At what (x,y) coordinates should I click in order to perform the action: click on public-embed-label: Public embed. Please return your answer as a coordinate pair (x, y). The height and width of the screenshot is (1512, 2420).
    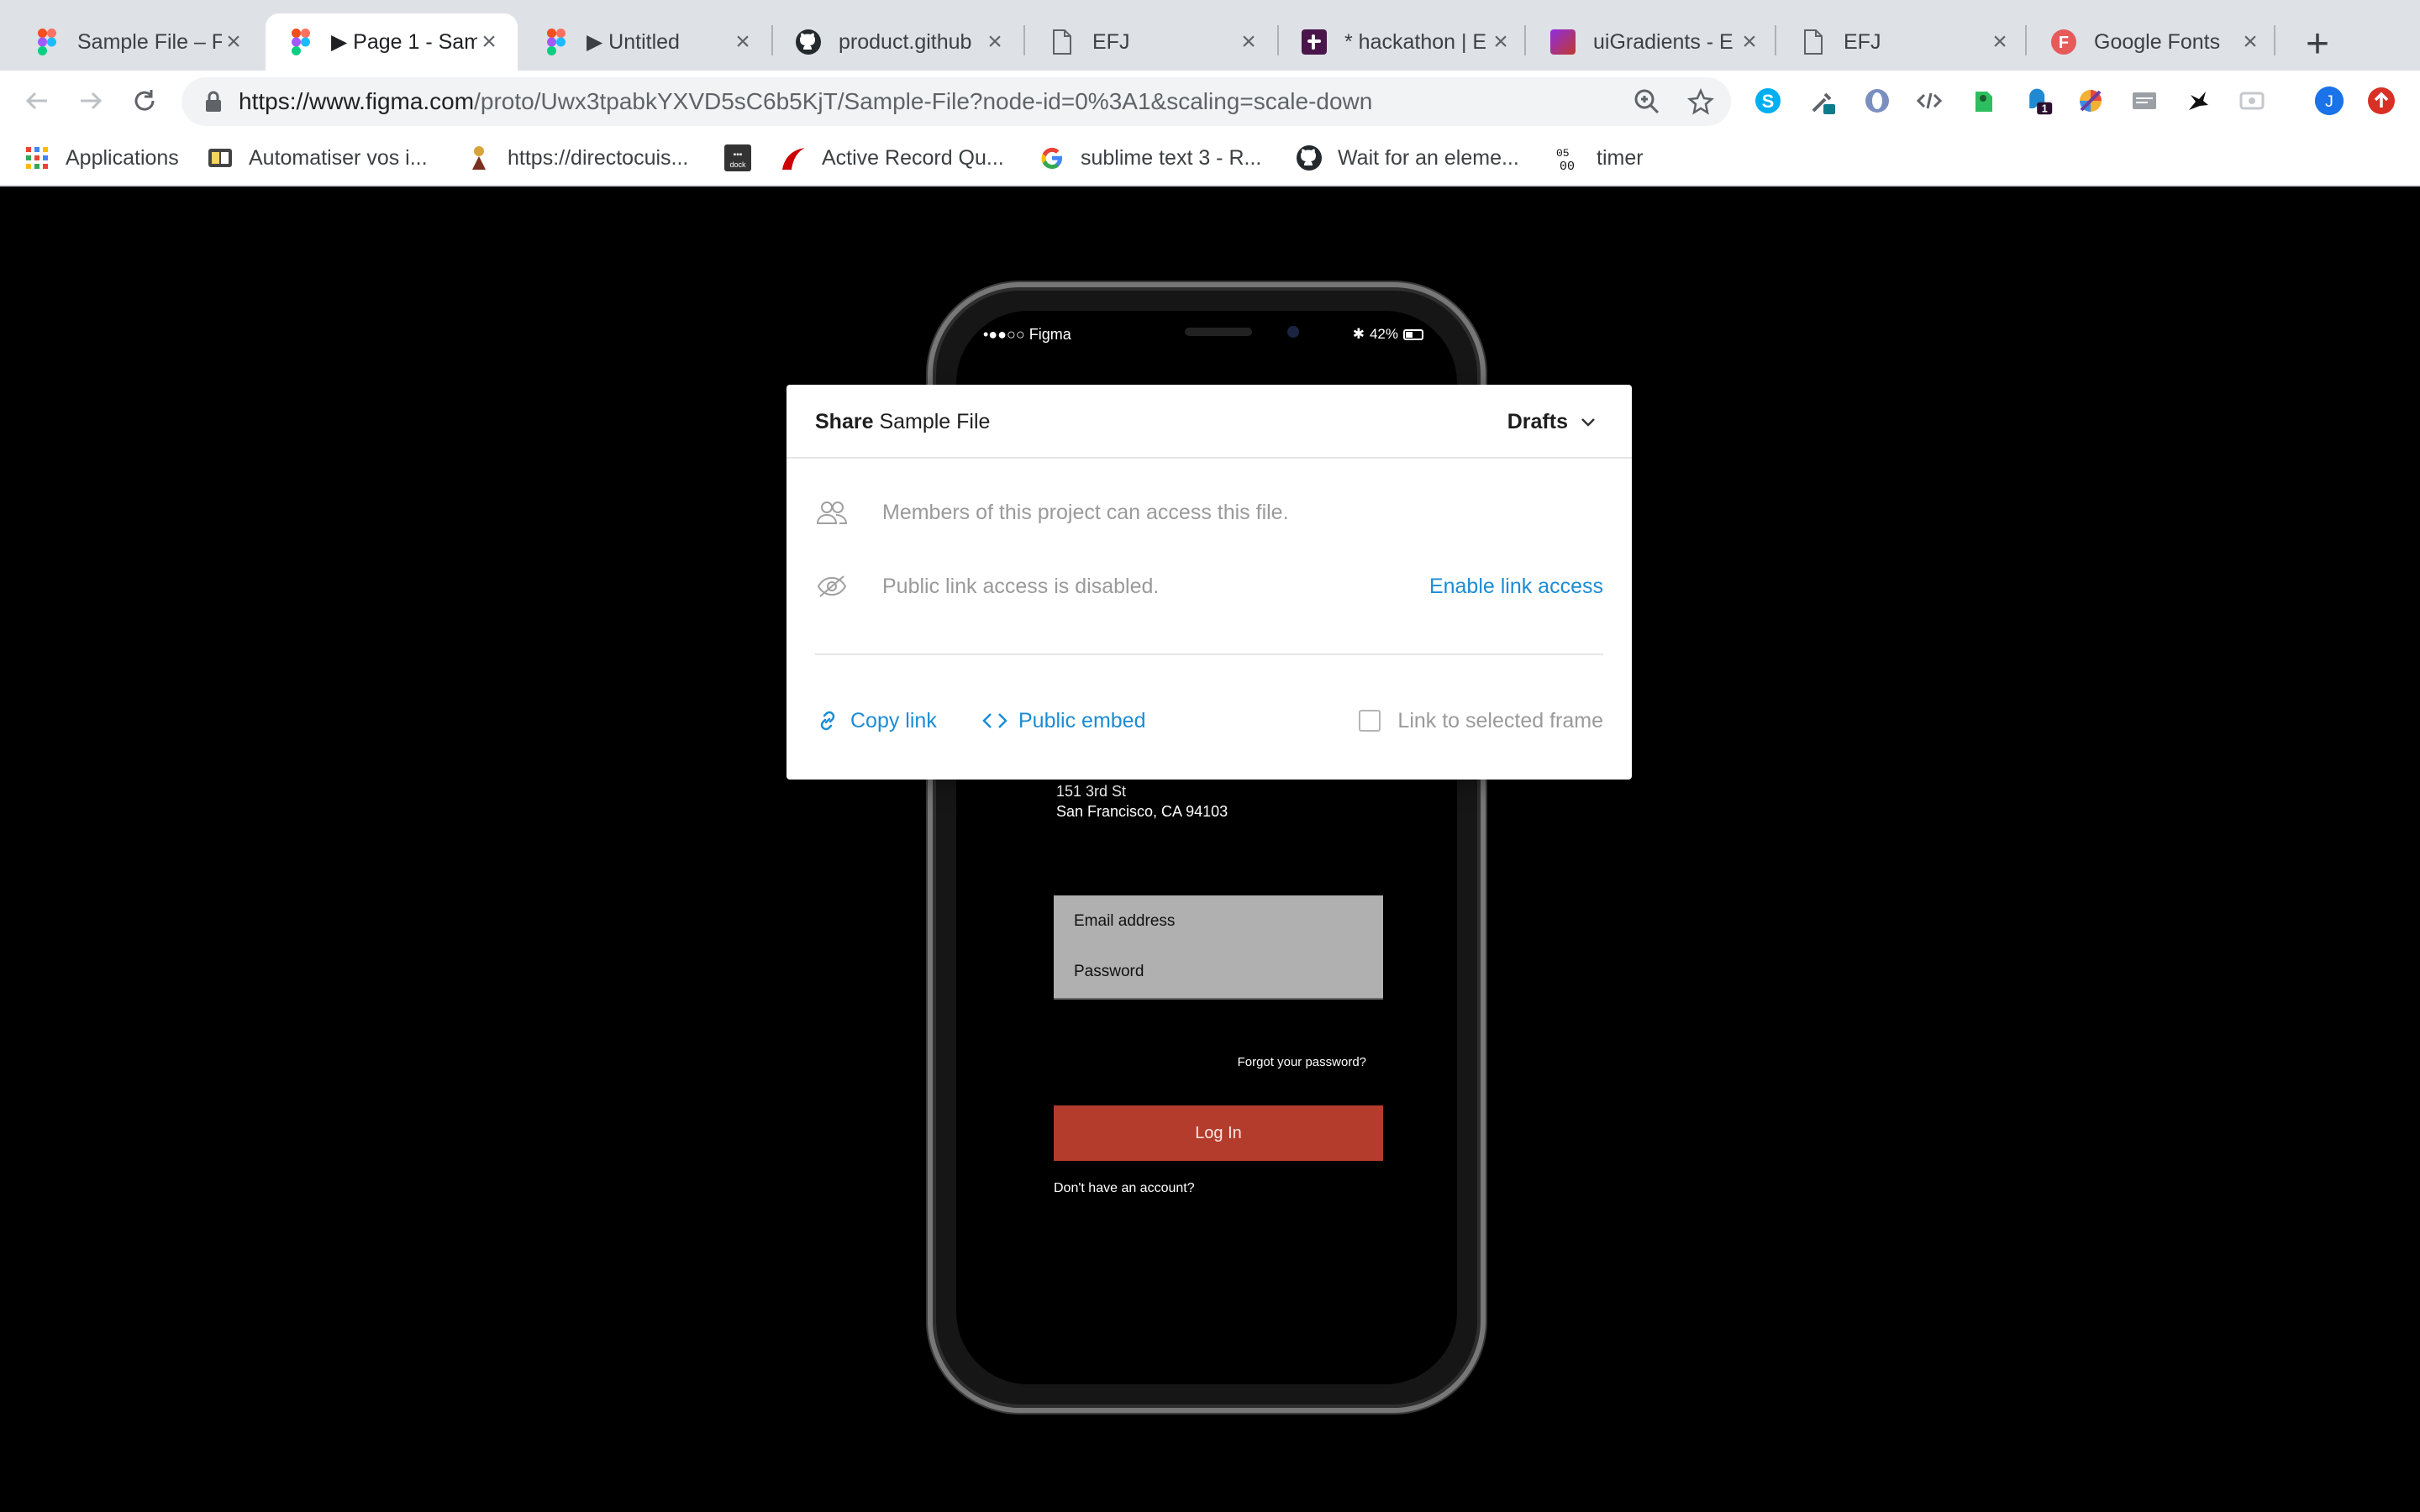
    Looking at the image, I should click on (1082, 720).